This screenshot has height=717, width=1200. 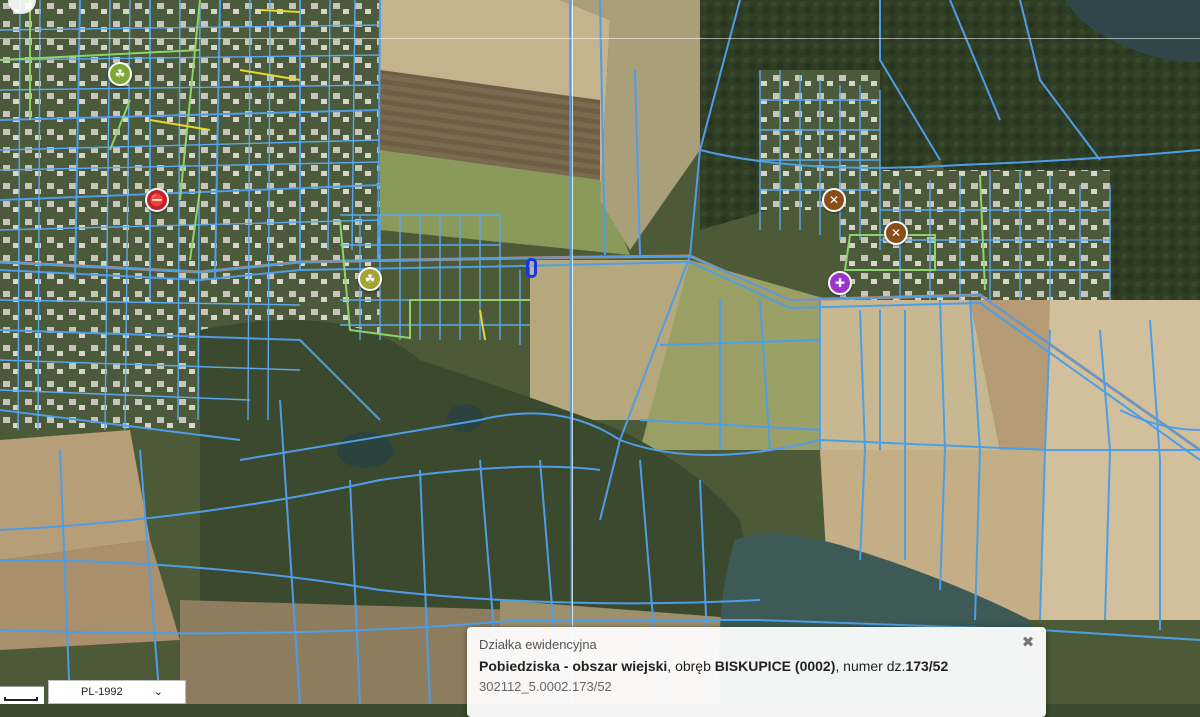 What do you see at coordinates (22, 695) in the screenshot?
I see `scale-bar` at bounding box center [22, 695].